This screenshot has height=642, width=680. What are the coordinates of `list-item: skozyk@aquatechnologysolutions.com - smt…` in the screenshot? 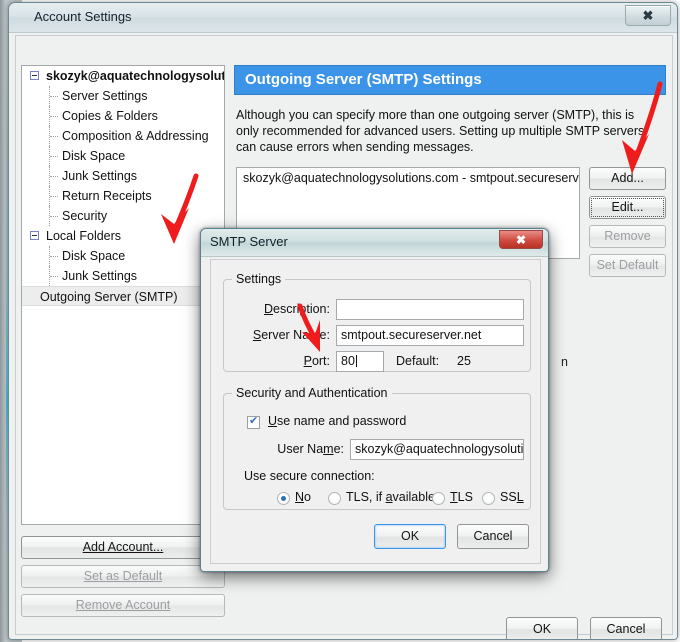 It's located at (408, 176).